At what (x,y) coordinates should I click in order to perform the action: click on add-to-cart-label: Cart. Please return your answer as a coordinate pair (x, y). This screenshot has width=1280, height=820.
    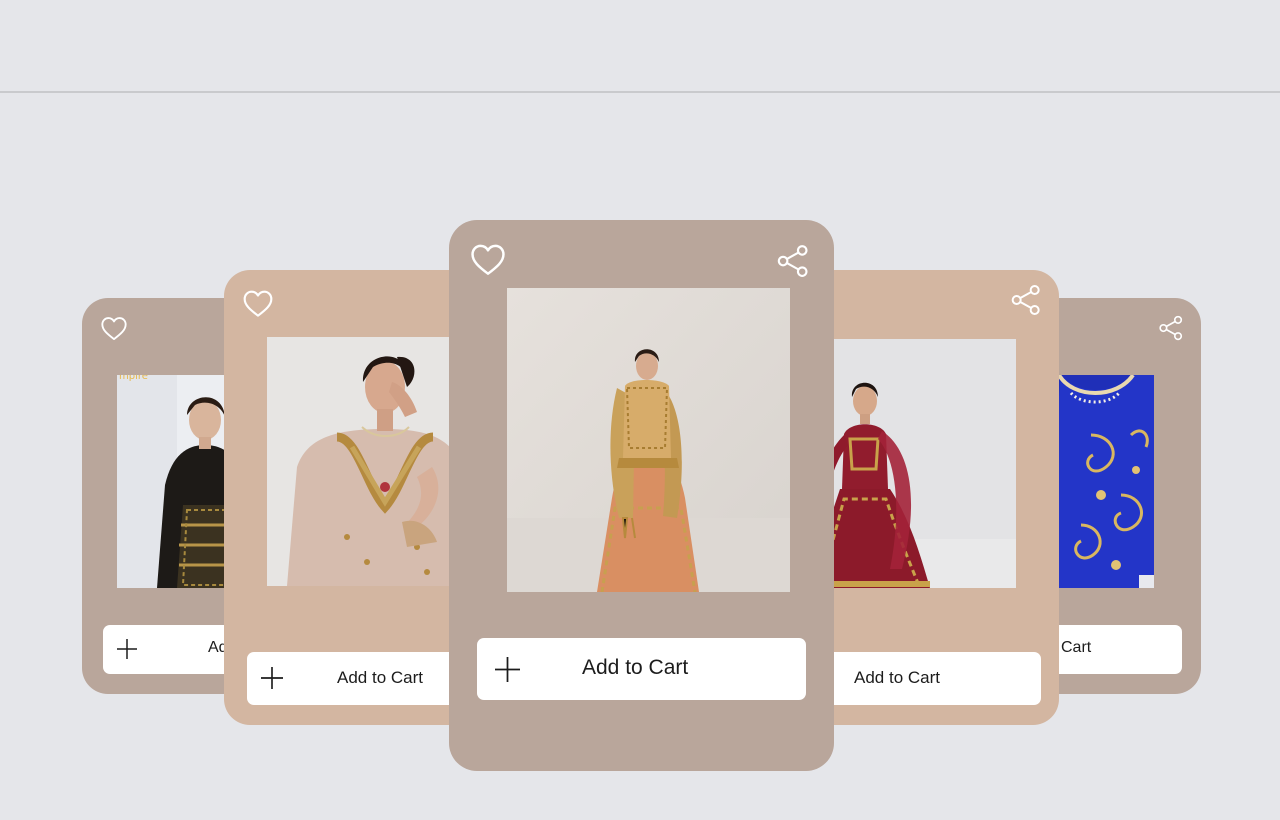
    Looking at the image, I should click on (1076, 647).